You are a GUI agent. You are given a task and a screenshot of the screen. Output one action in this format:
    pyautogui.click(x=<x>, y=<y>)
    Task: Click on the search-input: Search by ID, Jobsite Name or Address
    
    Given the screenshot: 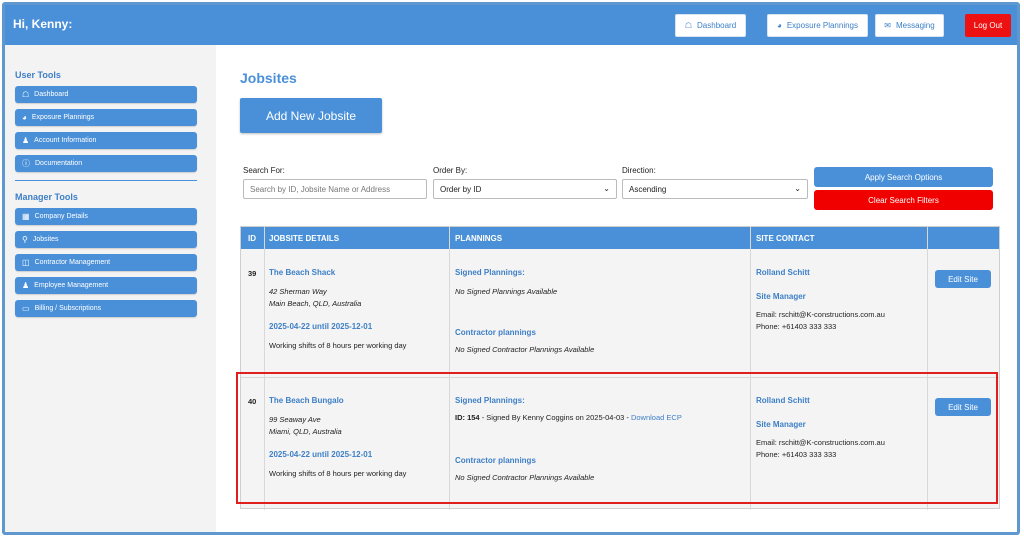 What is the action you would take?
    pyautogui.click(x=335, y=189)
    